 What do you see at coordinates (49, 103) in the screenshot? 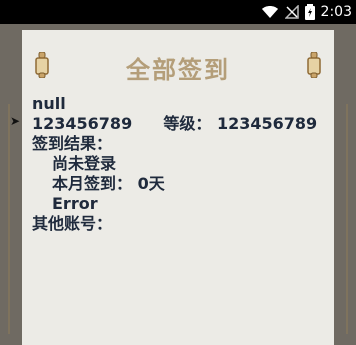
I see `account-name: null` at bounding box center [49, 103].